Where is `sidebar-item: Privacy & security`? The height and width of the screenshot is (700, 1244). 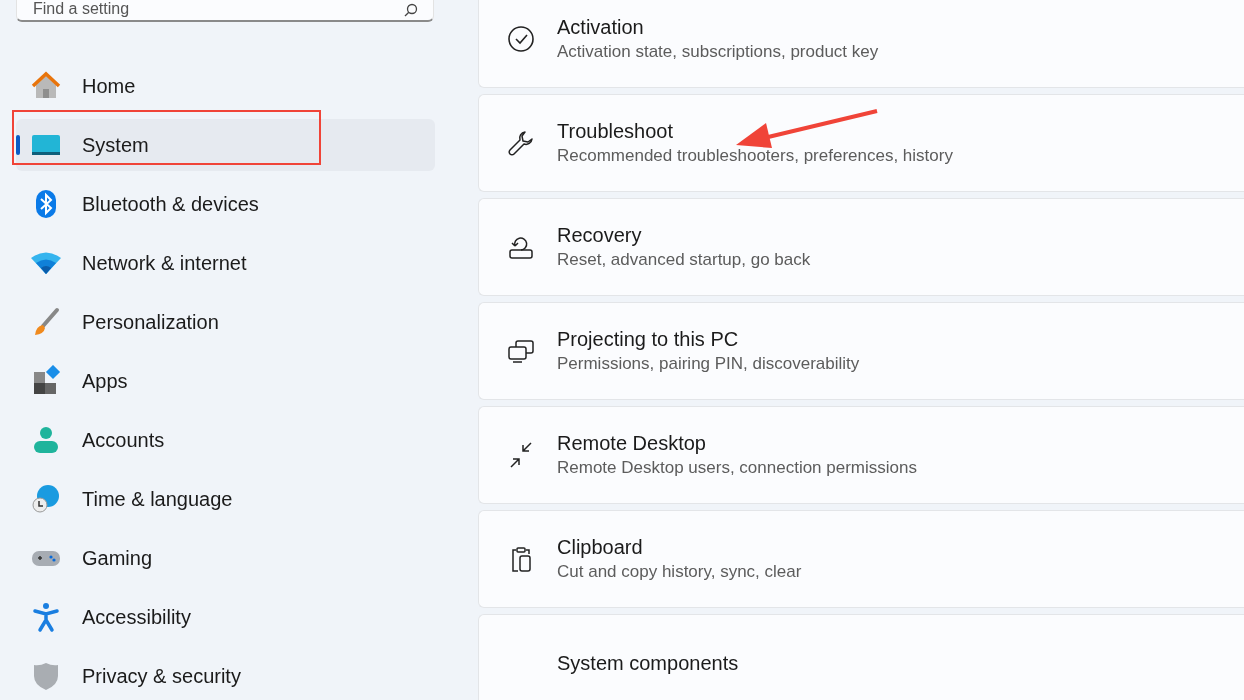 sidebar-item: Privacy & security is located at coordinates (225, 675).